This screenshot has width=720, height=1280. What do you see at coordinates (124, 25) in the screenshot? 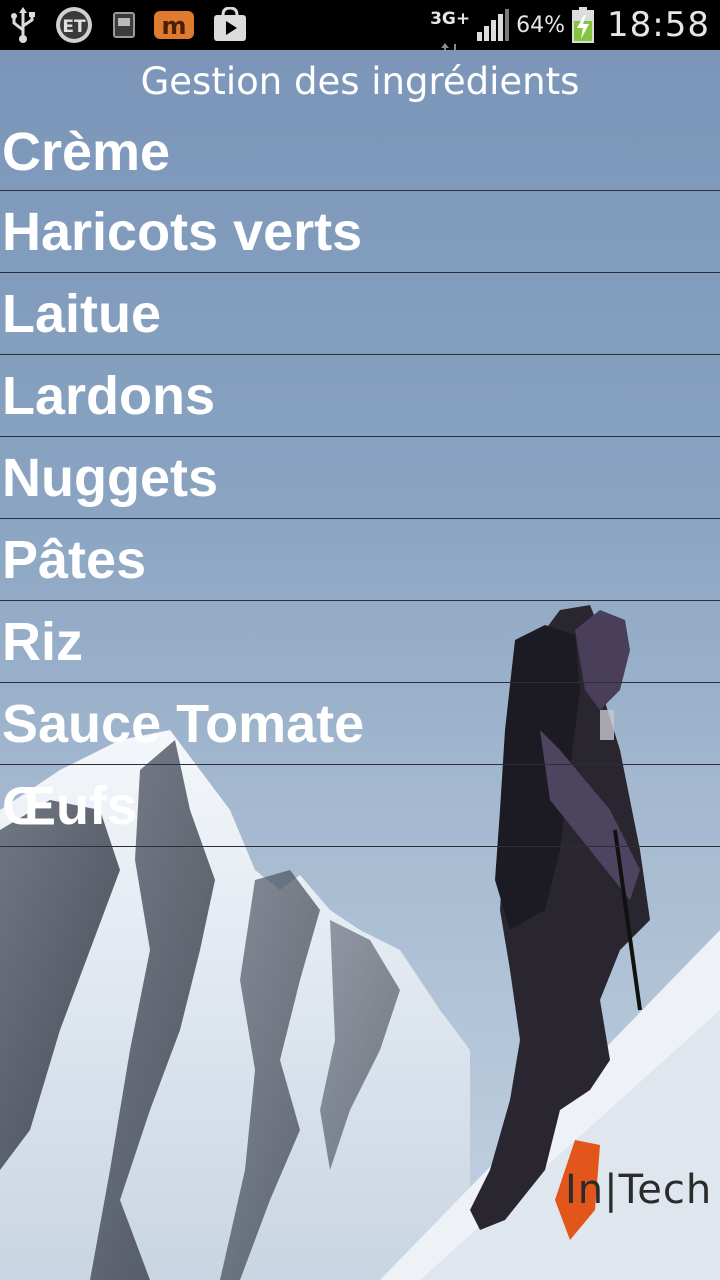
I see `screenshot-icon` at bounding box center [124, 25].